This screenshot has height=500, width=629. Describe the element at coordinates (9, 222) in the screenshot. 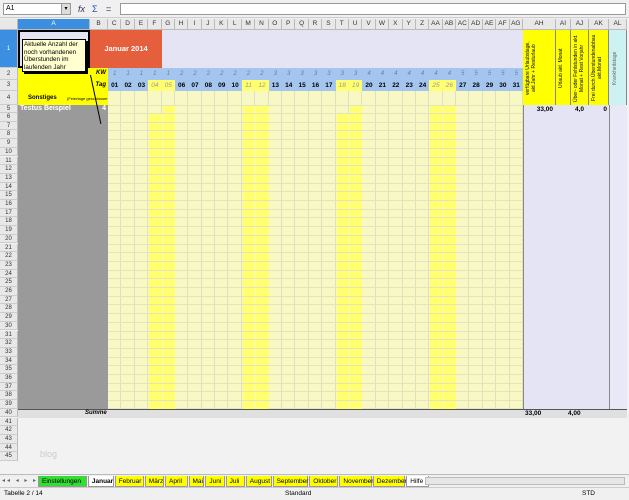

I see `row-header-18: 18` at that location.